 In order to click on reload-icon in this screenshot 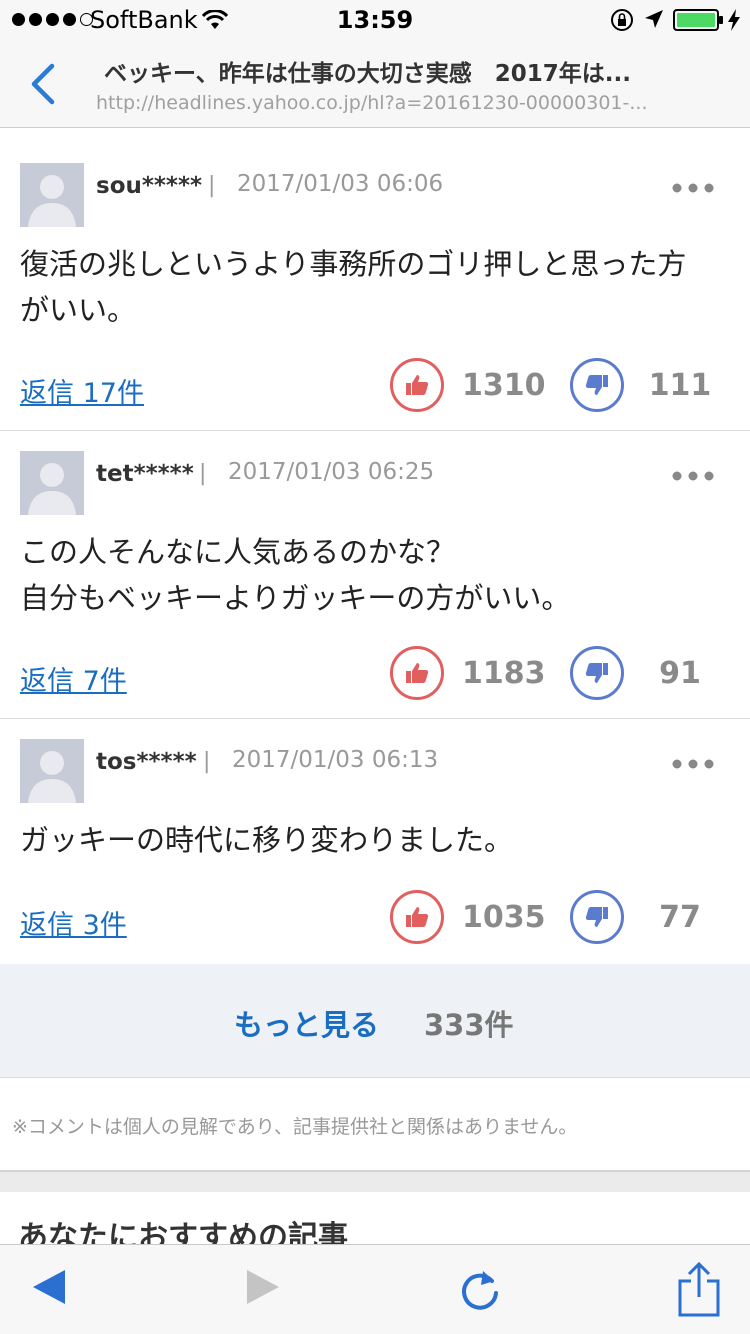, I will do `click(480, 1290)`.